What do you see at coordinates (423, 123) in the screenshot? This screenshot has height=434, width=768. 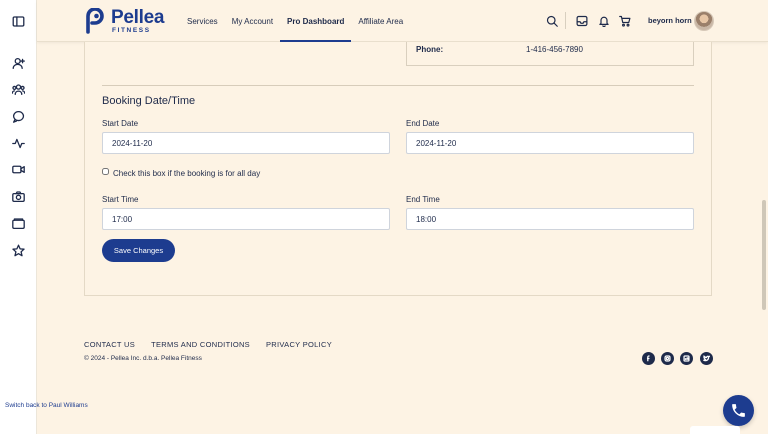 I see `end-date-label: End Date` at bounding box center [423, 123].